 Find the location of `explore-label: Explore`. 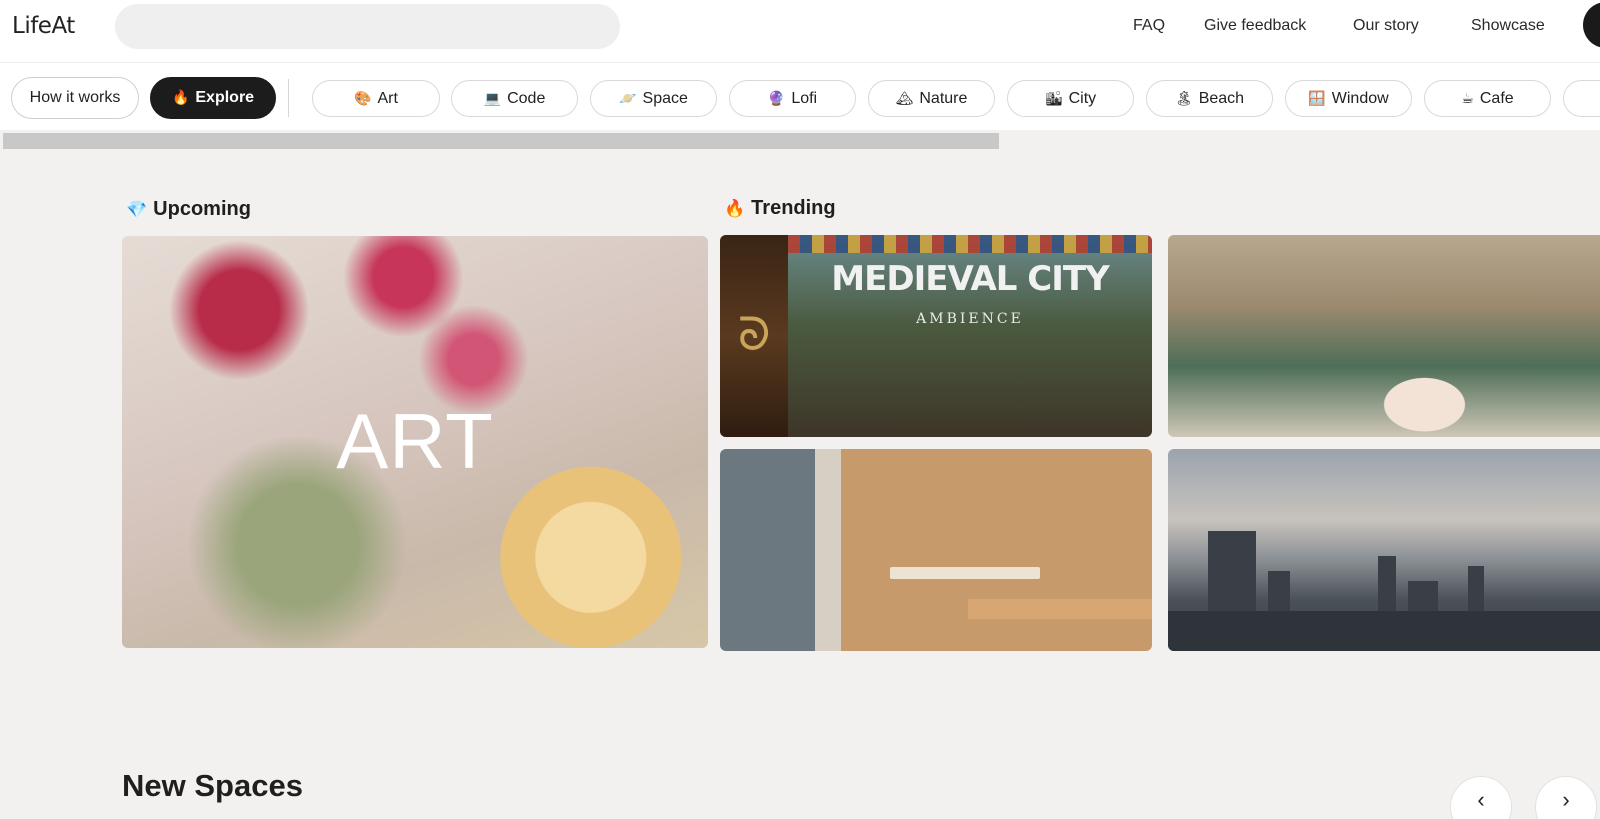

explore-label: Explore is located at coordinates (225, 97).